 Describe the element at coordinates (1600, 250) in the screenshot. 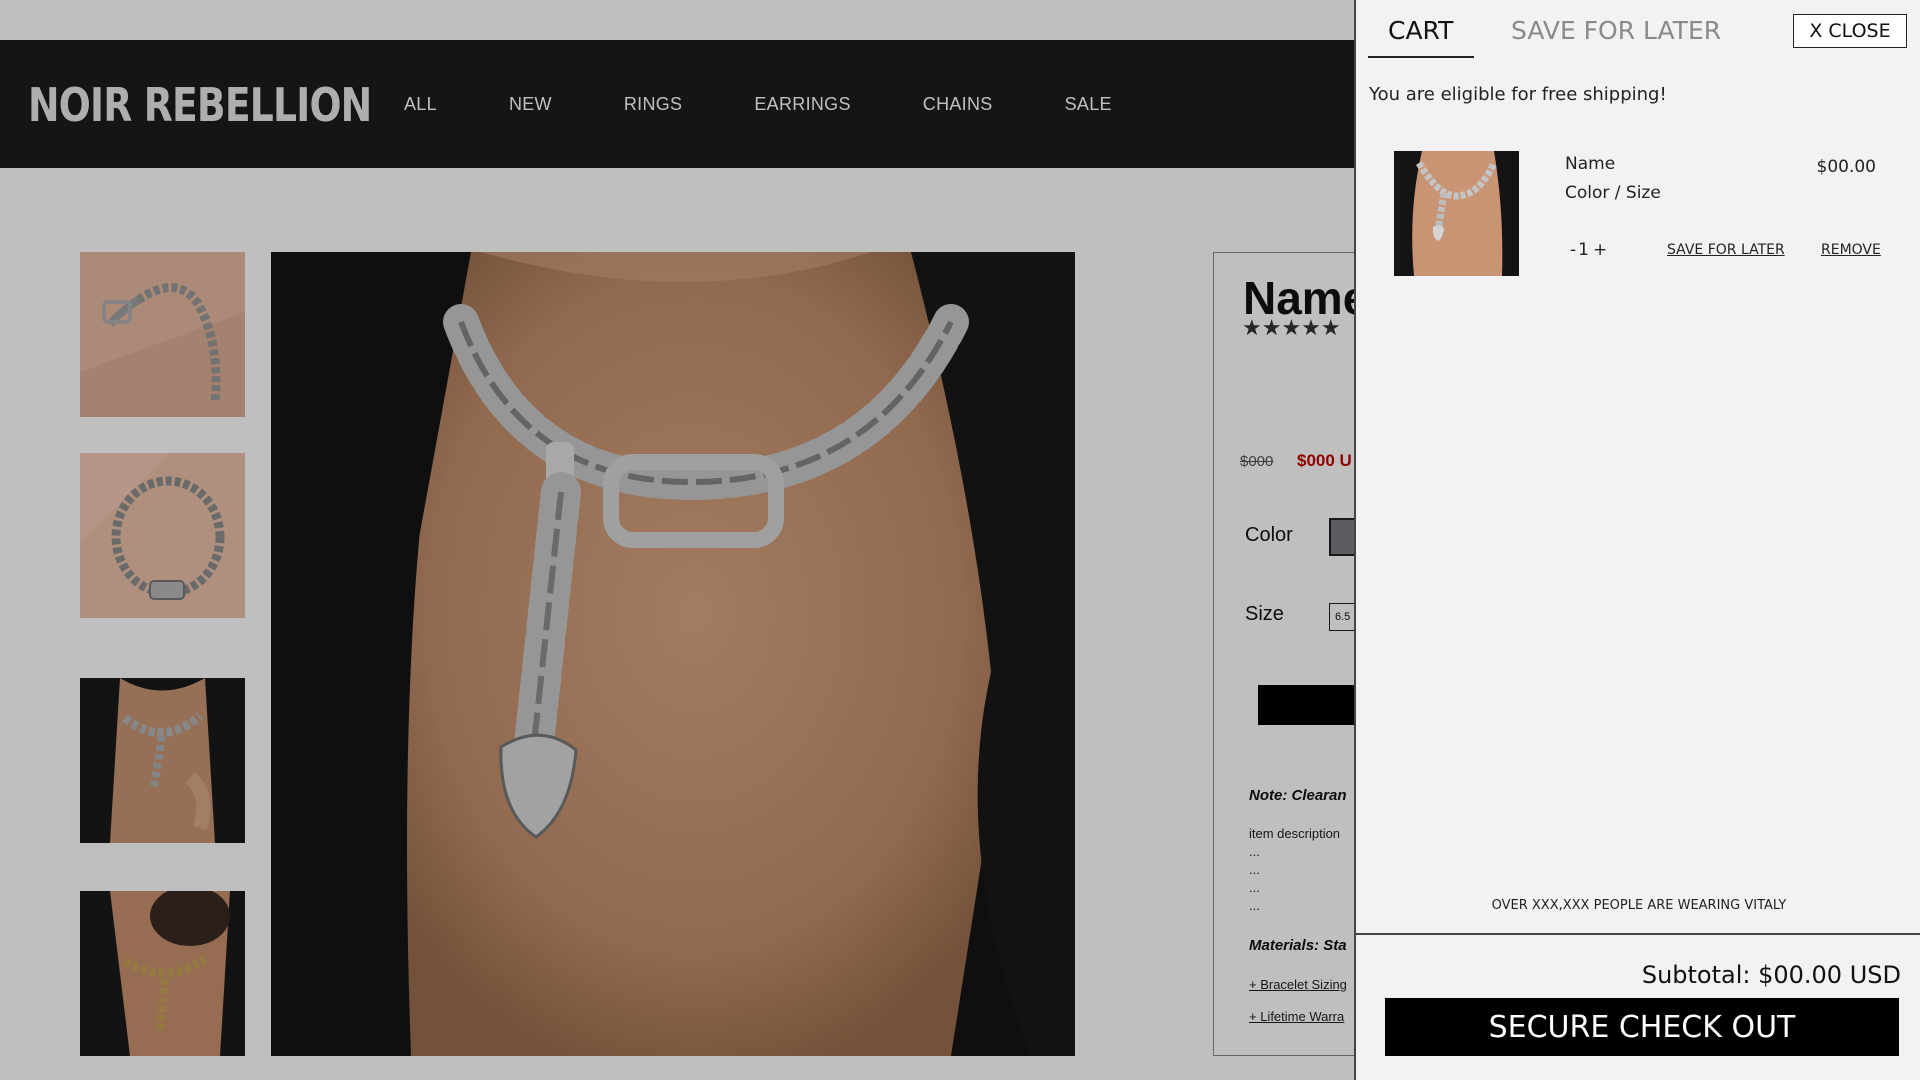

I see `qty-increase-button: +` at that location.